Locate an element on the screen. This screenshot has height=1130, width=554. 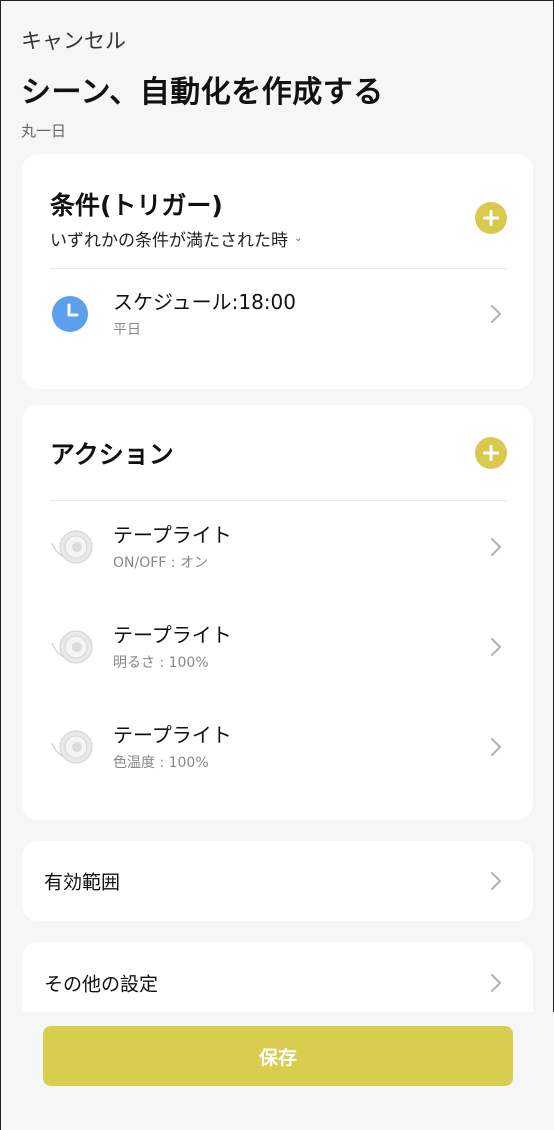
other-settings-row: その他の設定 is located at coordinates (277, 977).